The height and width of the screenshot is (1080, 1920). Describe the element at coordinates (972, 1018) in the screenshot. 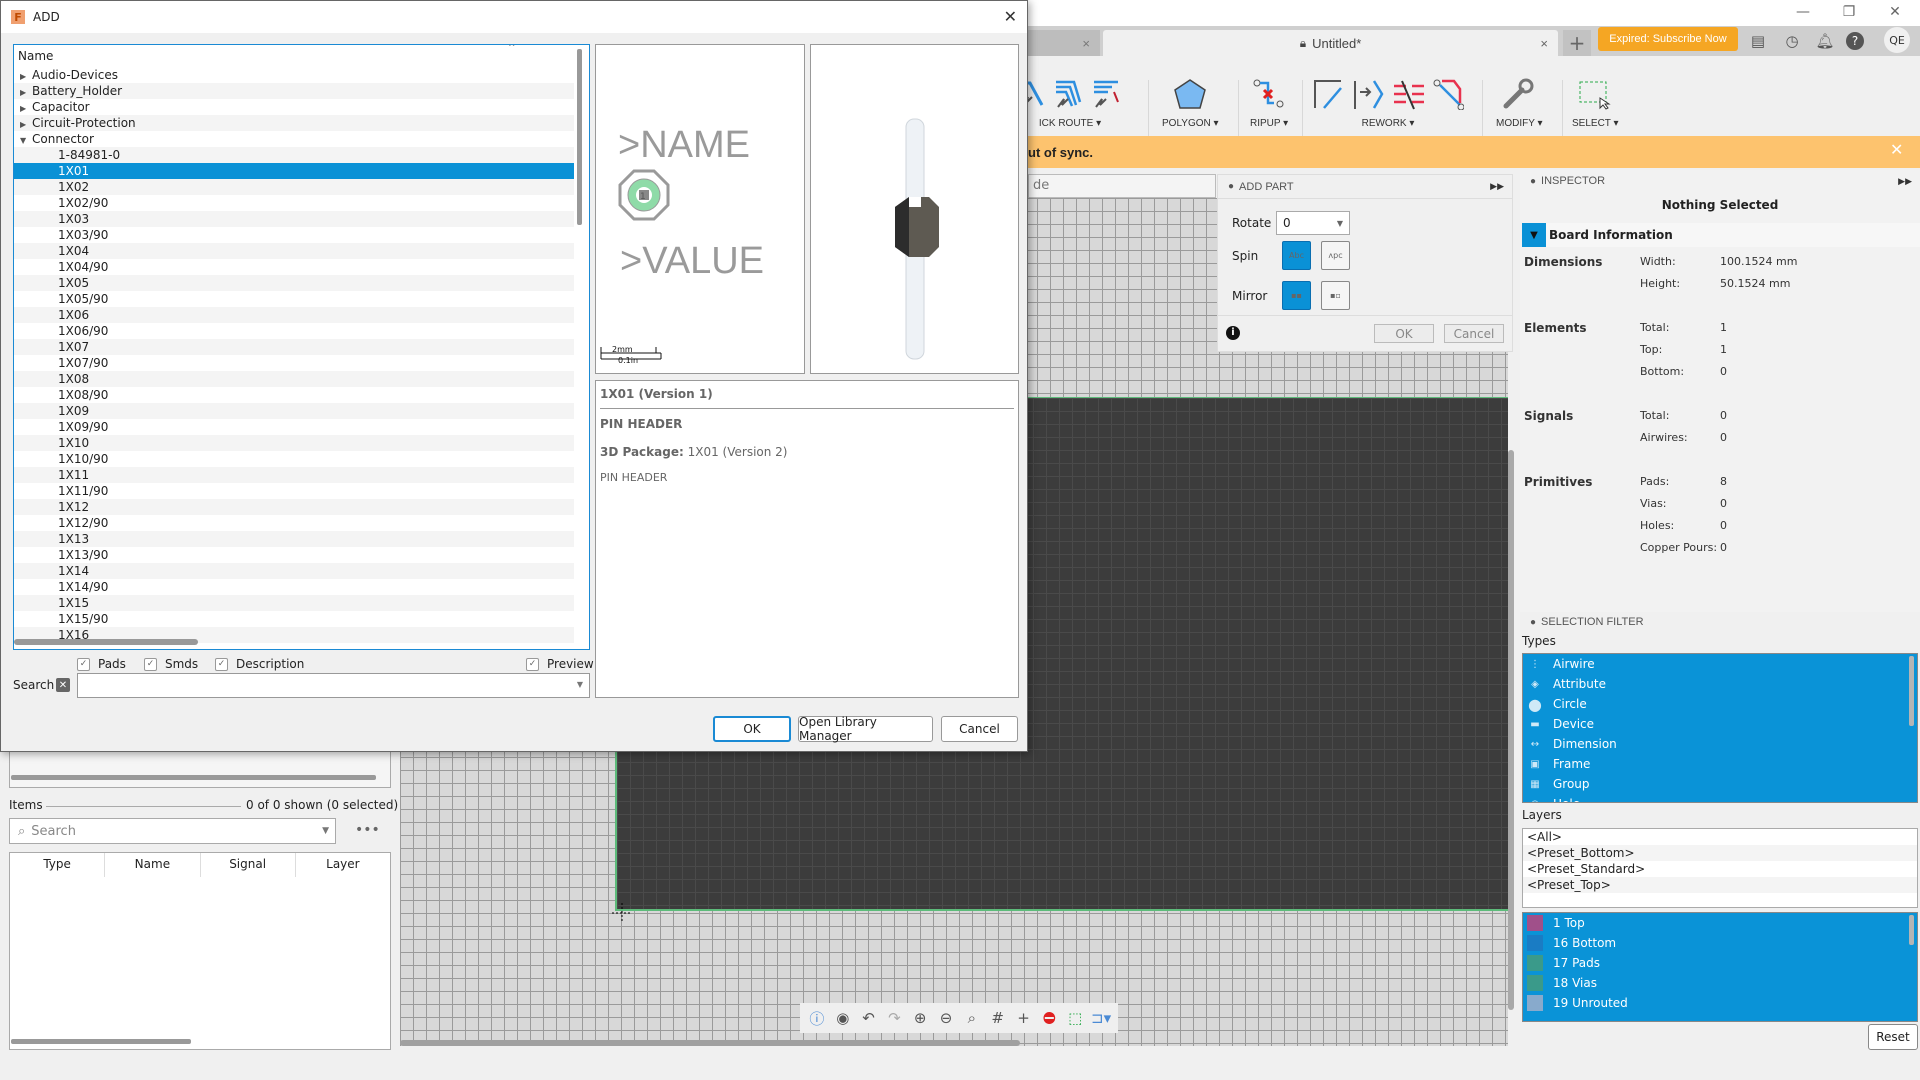

I see `zoom-fit-icon: ⌕` at that location.